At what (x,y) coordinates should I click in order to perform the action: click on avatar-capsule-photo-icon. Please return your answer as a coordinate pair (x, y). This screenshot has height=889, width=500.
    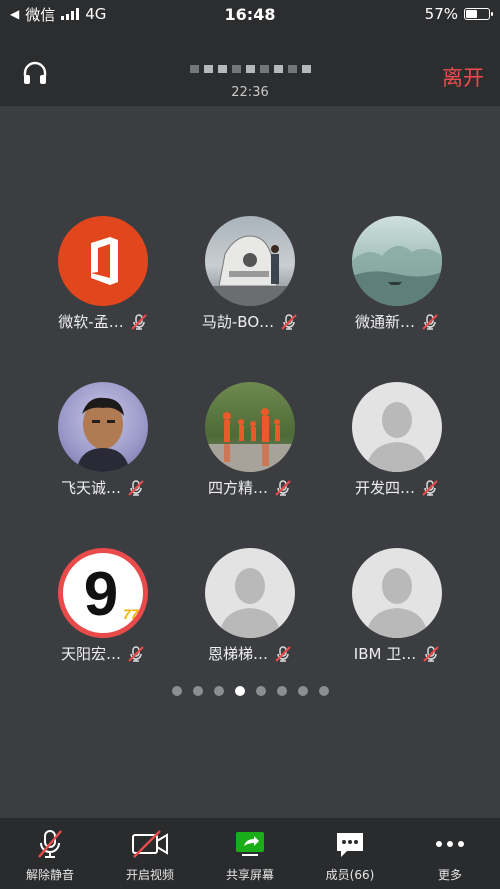
    Looking at the image, I should click on (250, 261).